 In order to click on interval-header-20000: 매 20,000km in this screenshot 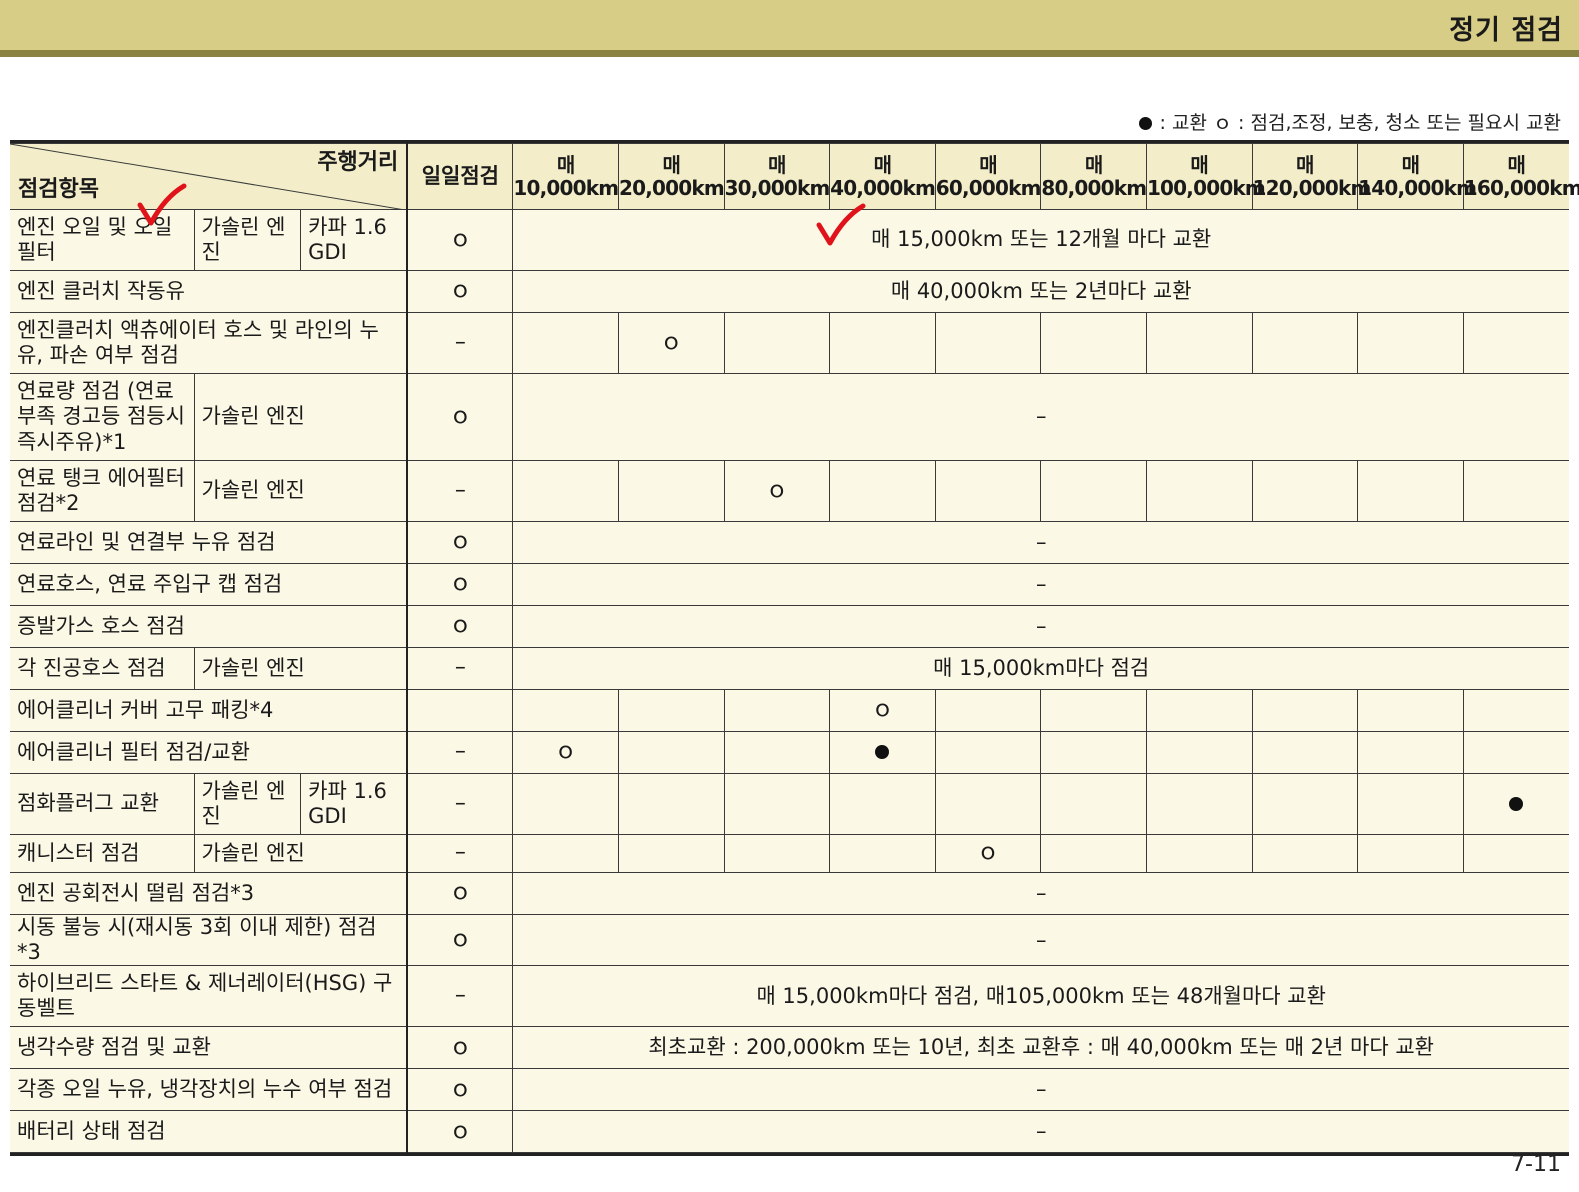, I will do `click(671, 176)`.